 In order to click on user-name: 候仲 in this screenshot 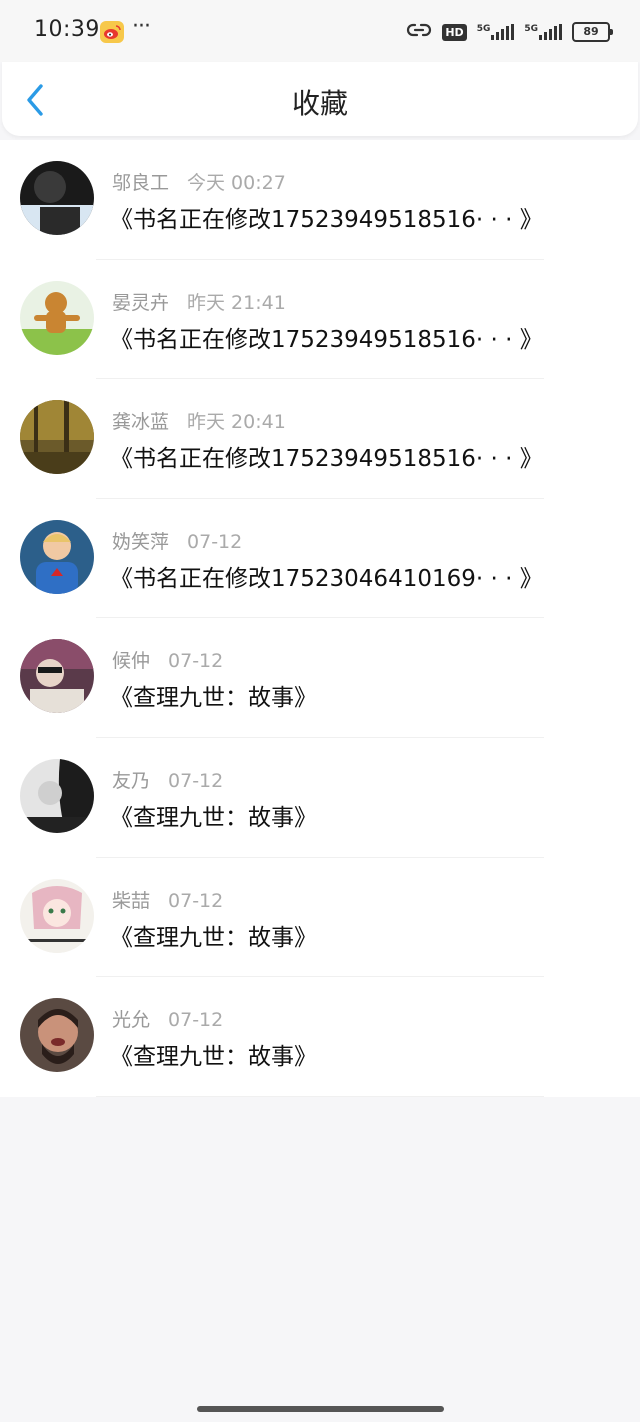, I will do `click(131, 661)`.